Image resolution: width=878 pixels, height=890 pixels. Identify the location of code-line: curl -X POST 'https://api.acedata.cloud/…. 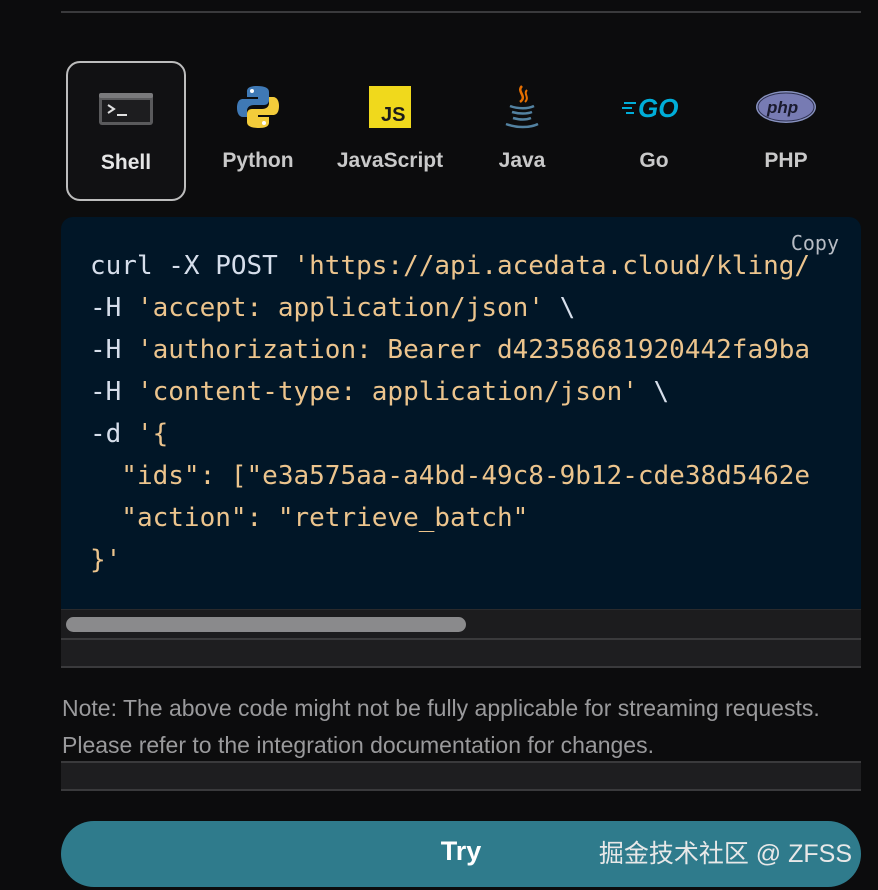
(450, 266).